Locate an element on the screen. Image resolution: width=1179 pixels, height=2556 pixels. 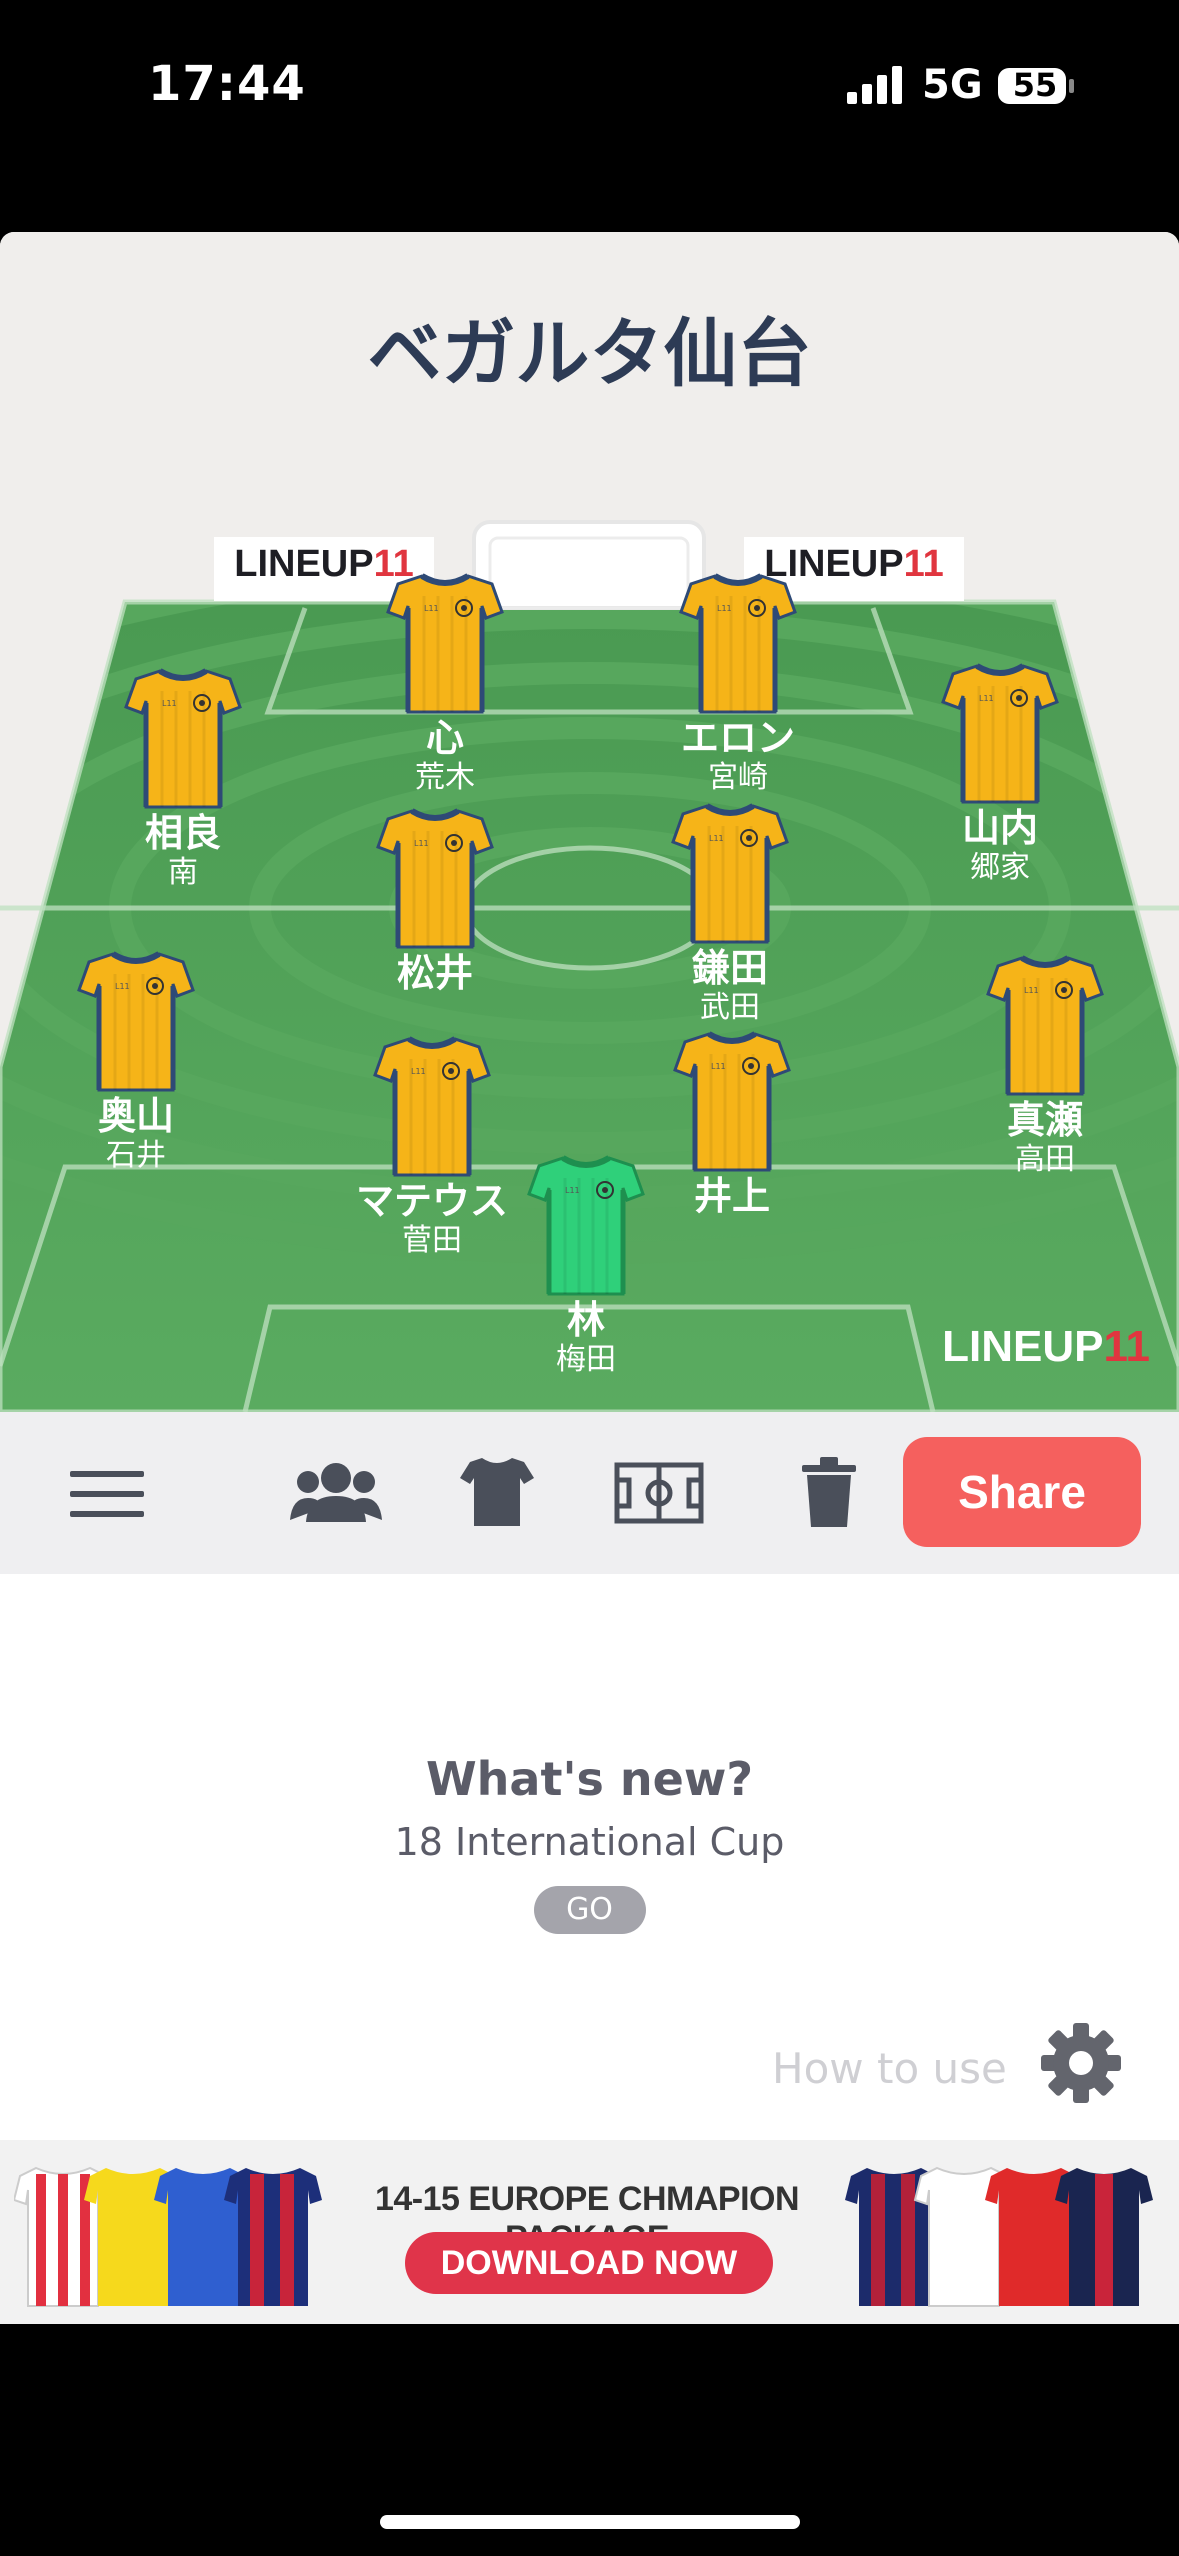
player-card: L11 鎌田 武田 is located at coordinates (730, 914).